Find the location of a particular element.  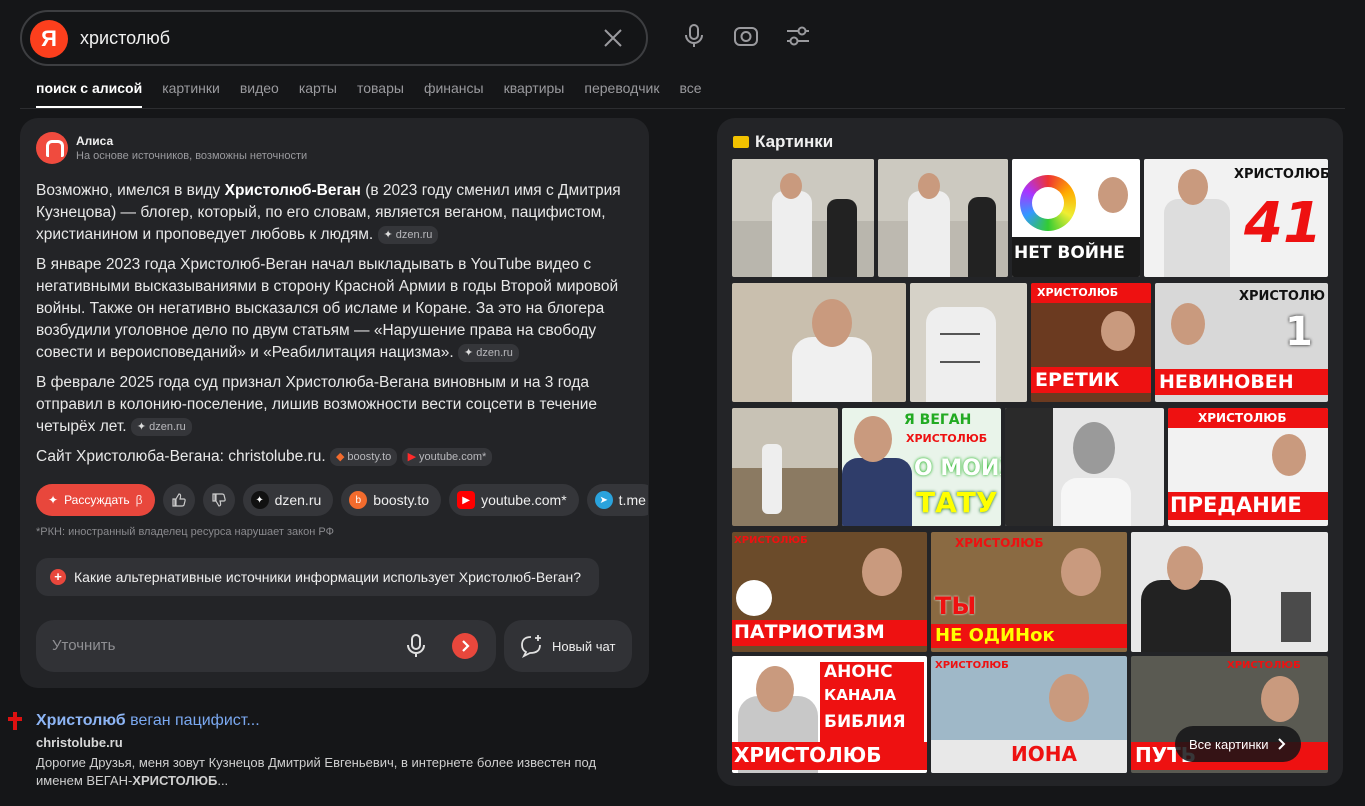

tab-finance: финансы is located at coordinates (454, 88).